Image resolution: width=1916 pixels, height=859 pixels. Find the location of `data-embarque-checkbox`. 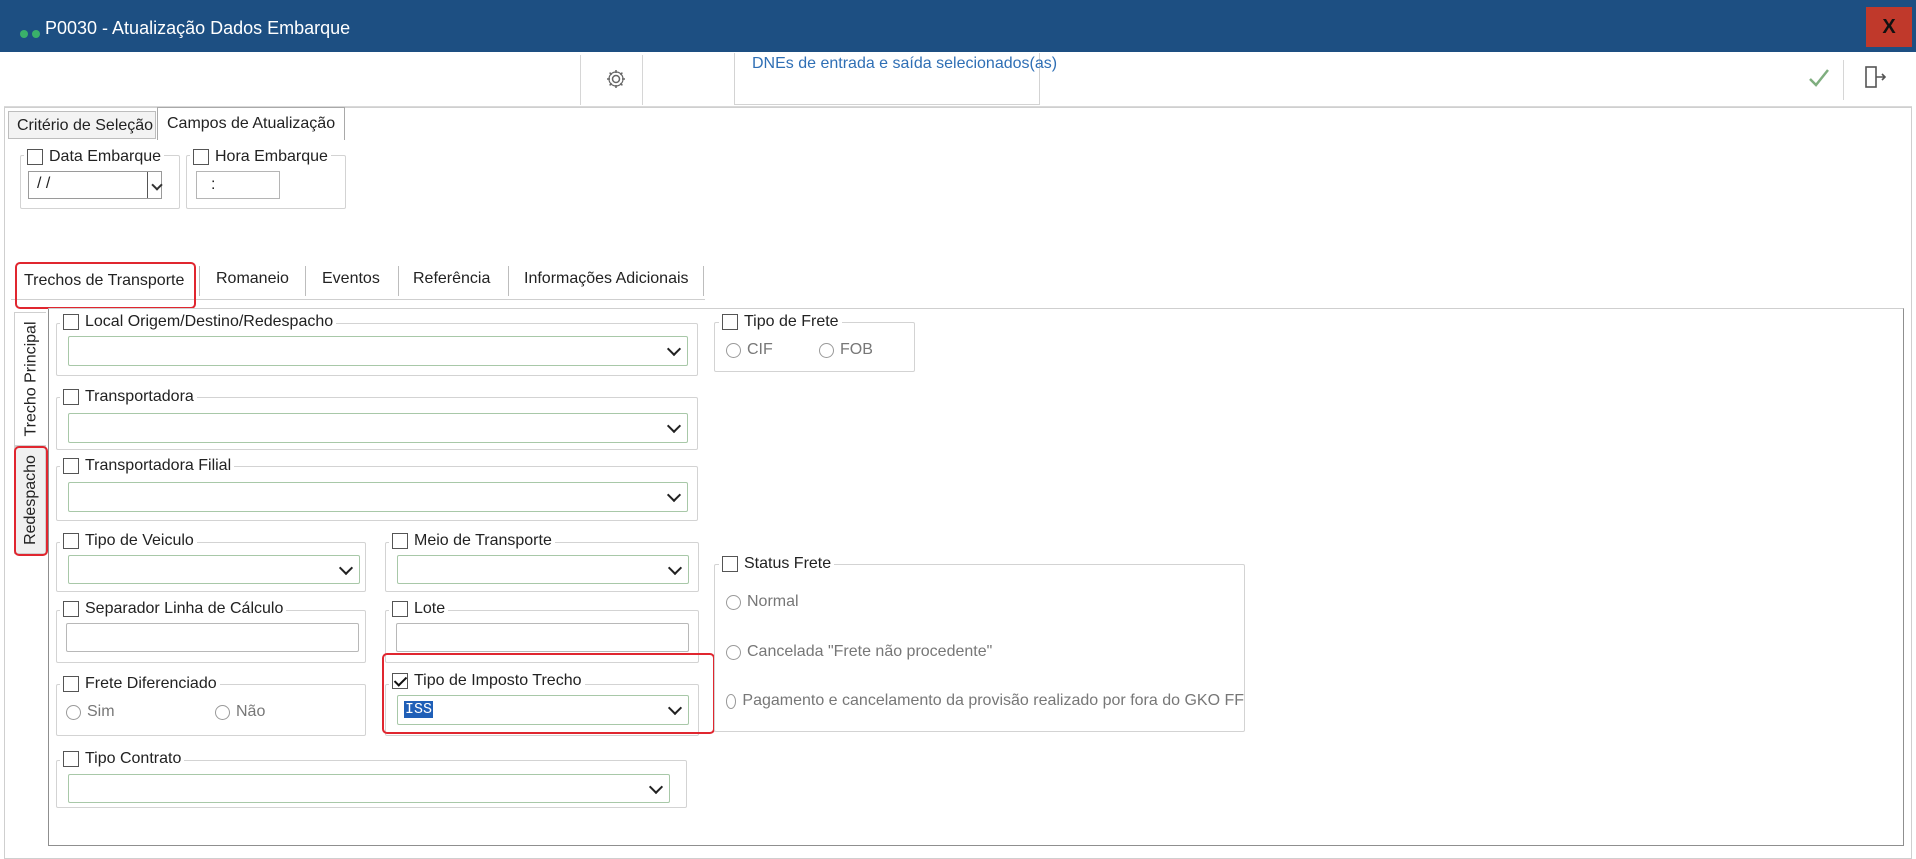

data-embarque-checkbox is located at coordinates (35, 157).